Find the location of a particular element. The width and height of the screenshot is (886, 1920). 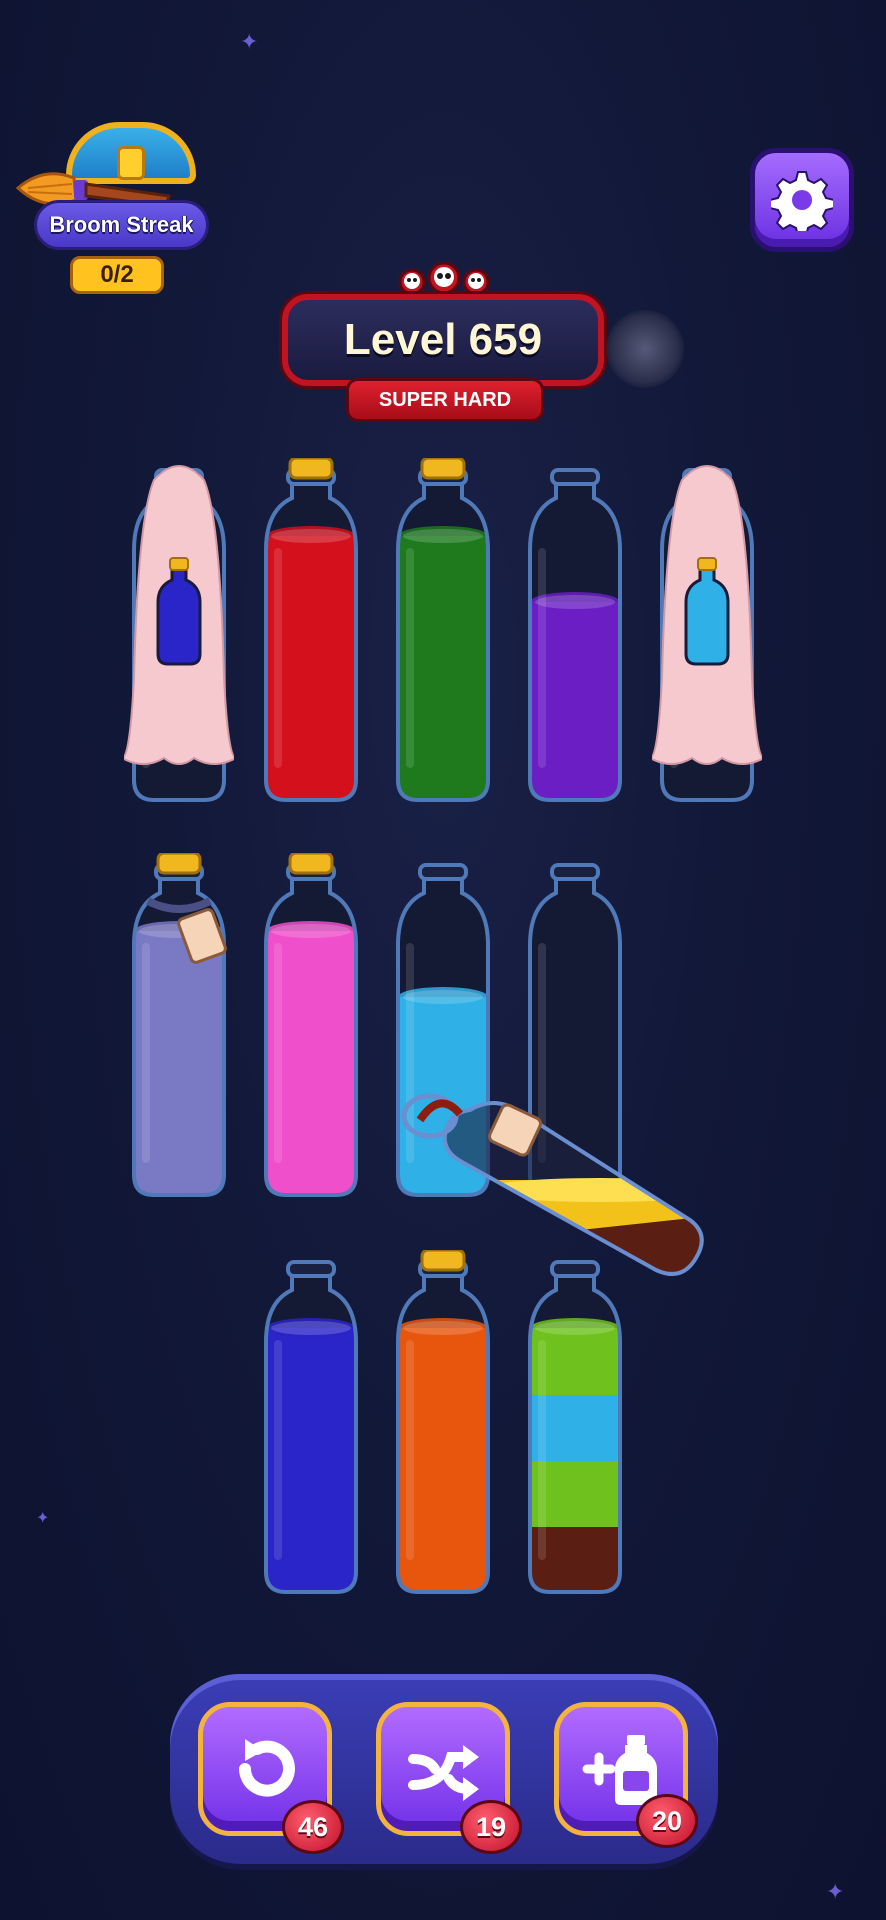

bottle-r1b3 is located at coordinates (443, 633).